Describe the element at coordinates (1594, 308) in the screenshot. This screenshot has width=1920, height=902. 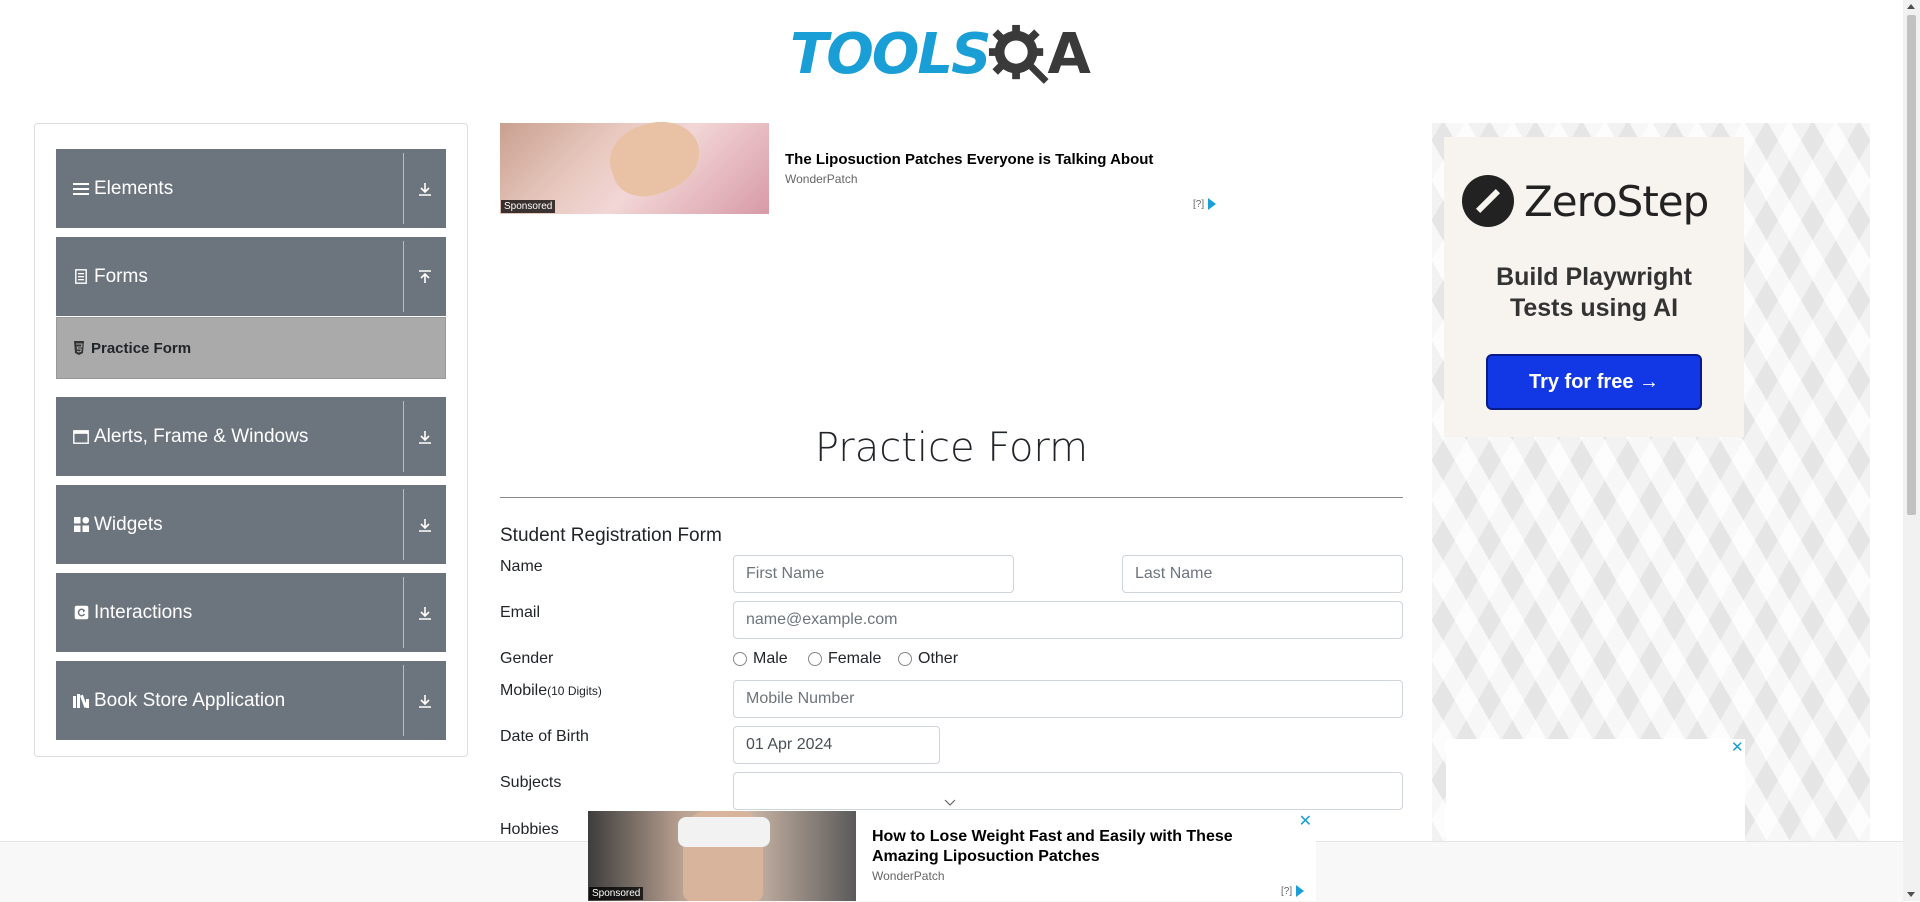
I see `tagline-line-2: Tests using AI` at that location.